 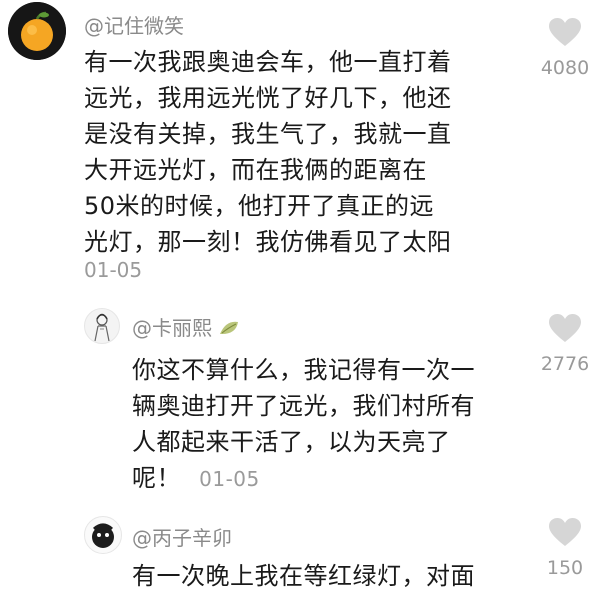 I want to click on comment-line-with-date: 呢！ 01-05, so click(x=303, y=478).